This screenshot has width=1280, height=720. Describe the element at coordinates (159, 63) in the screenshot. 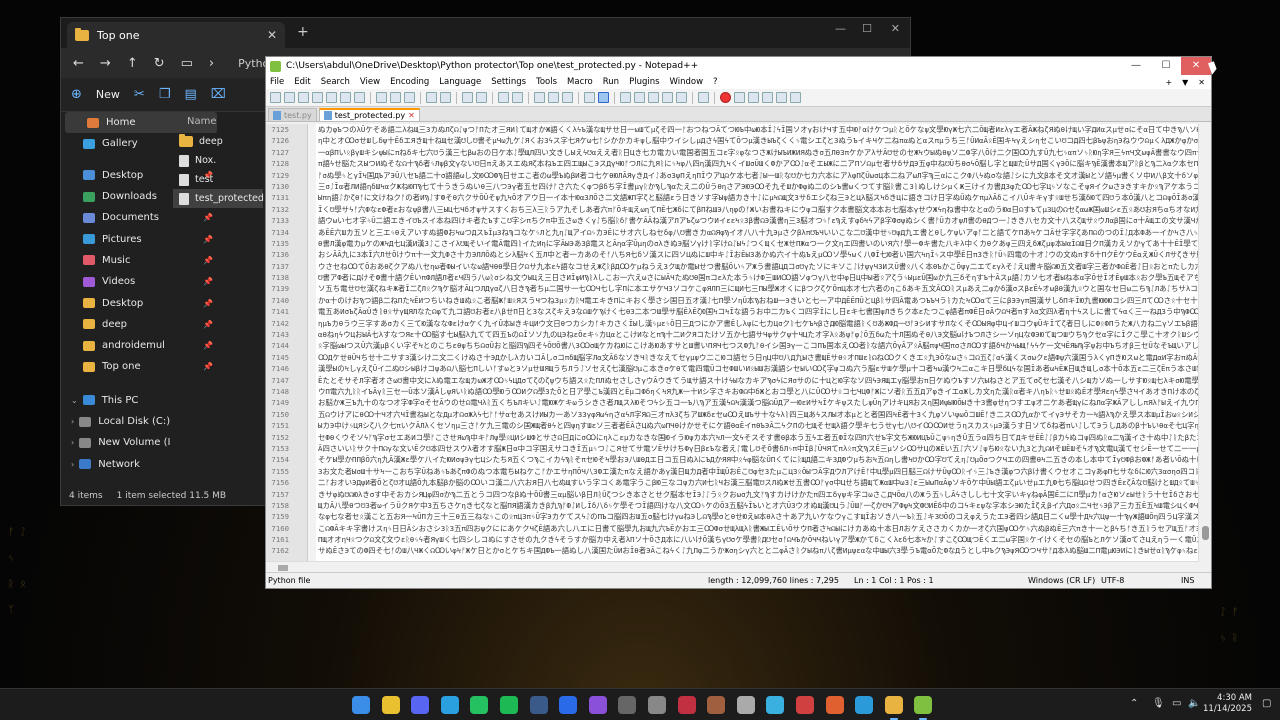

I see `refresh-icon: ↻` at that location.